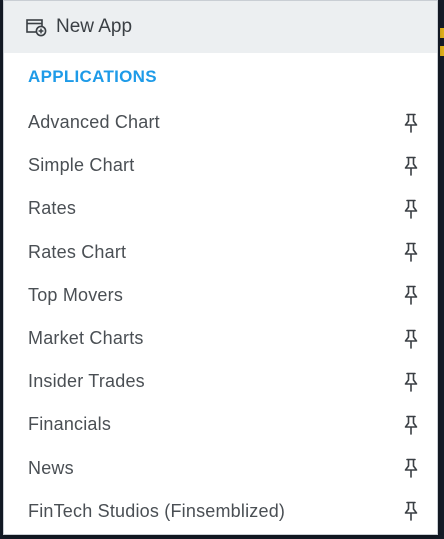  What do you see at coordinates (220, 338) in the screenshot?
I see `app-menu-item-market-charts: Market Charts` at bounding box center [220, 338].